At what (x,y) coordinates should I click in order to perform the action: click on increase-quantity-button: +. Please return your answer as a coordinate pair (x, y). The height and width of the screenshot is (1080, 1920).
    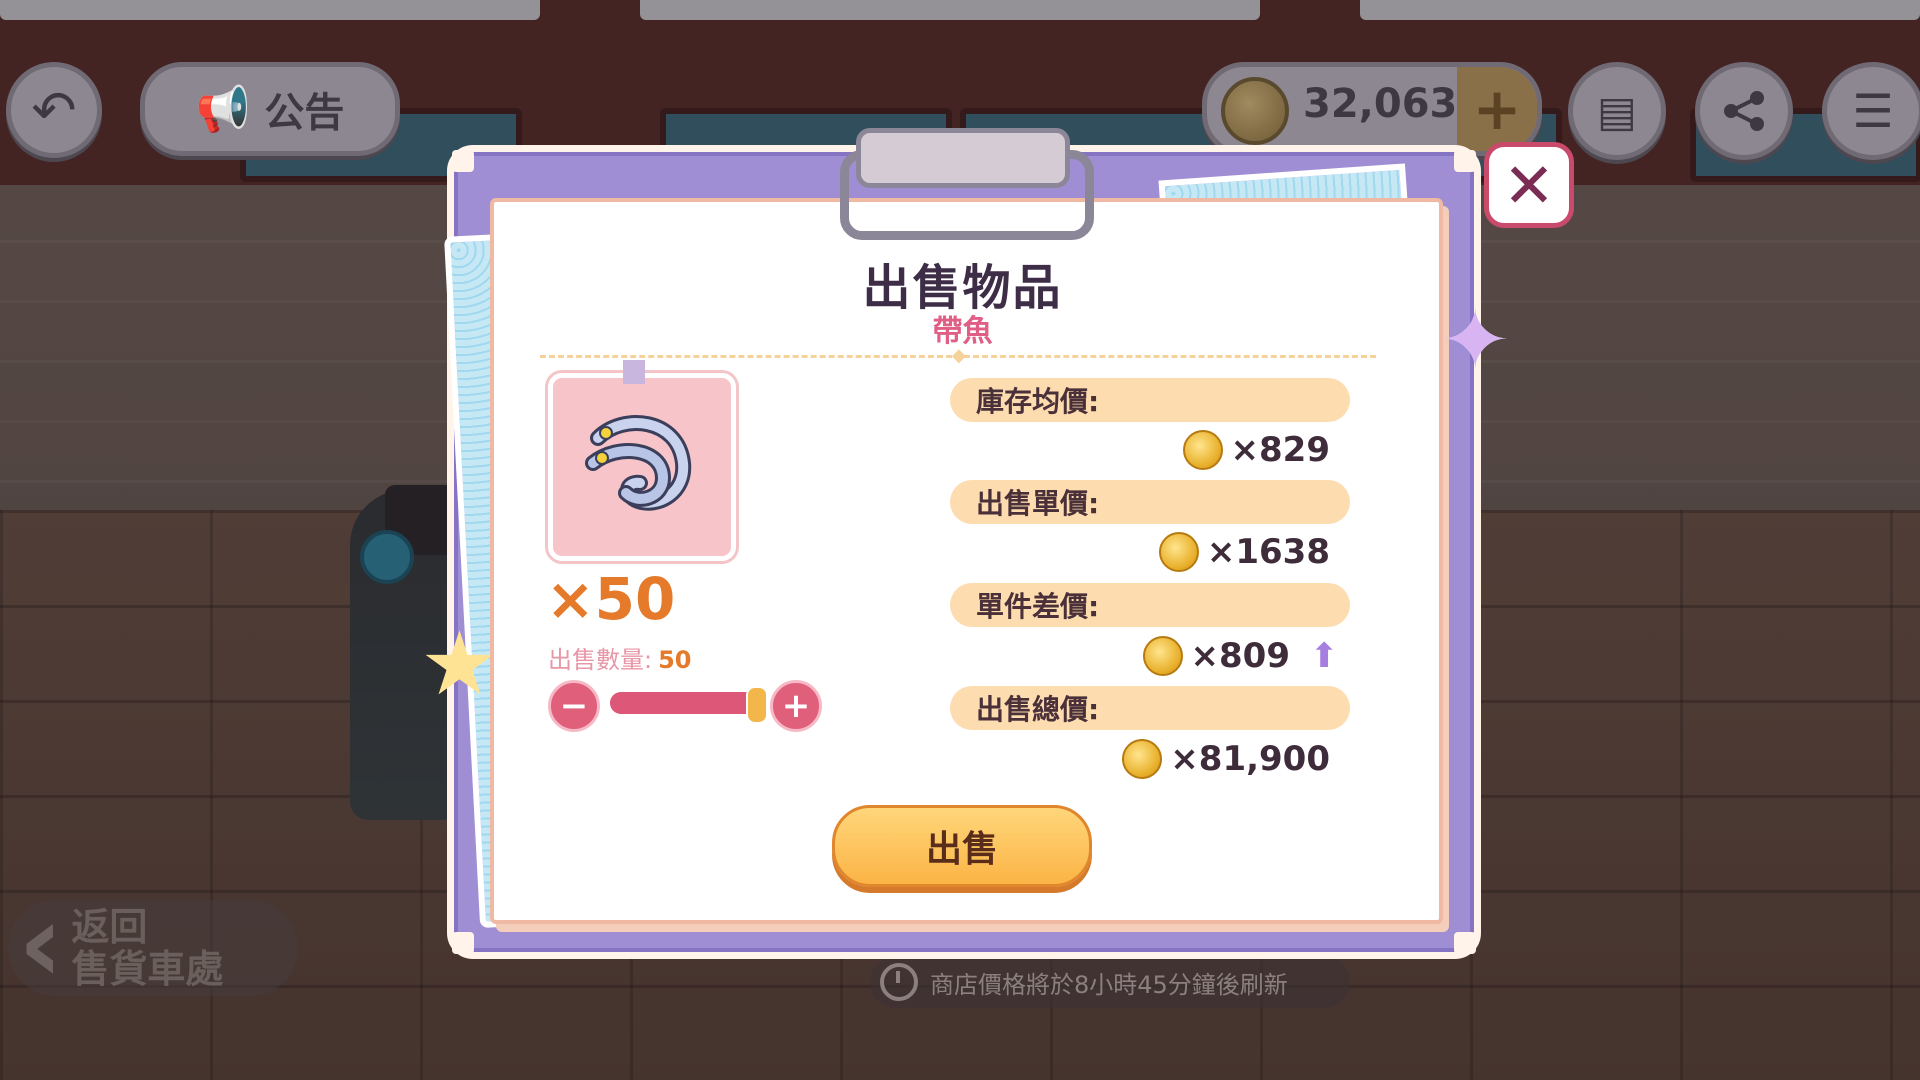
    Looking at the image, I should click on (796, 706).